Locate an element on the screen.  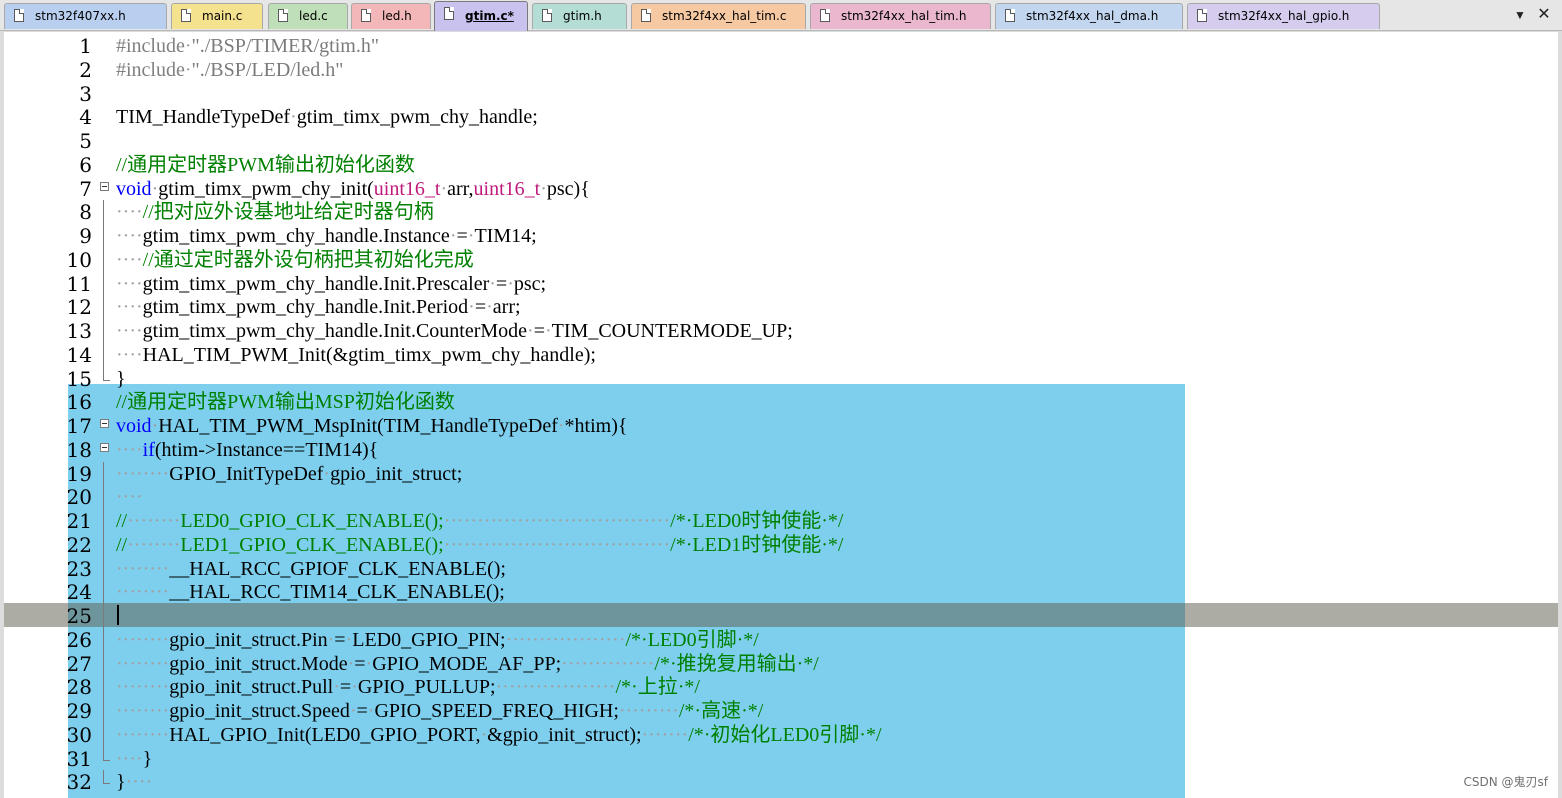
code-token: TIM_HandleTypeDef is located at coordinates (203, 117).